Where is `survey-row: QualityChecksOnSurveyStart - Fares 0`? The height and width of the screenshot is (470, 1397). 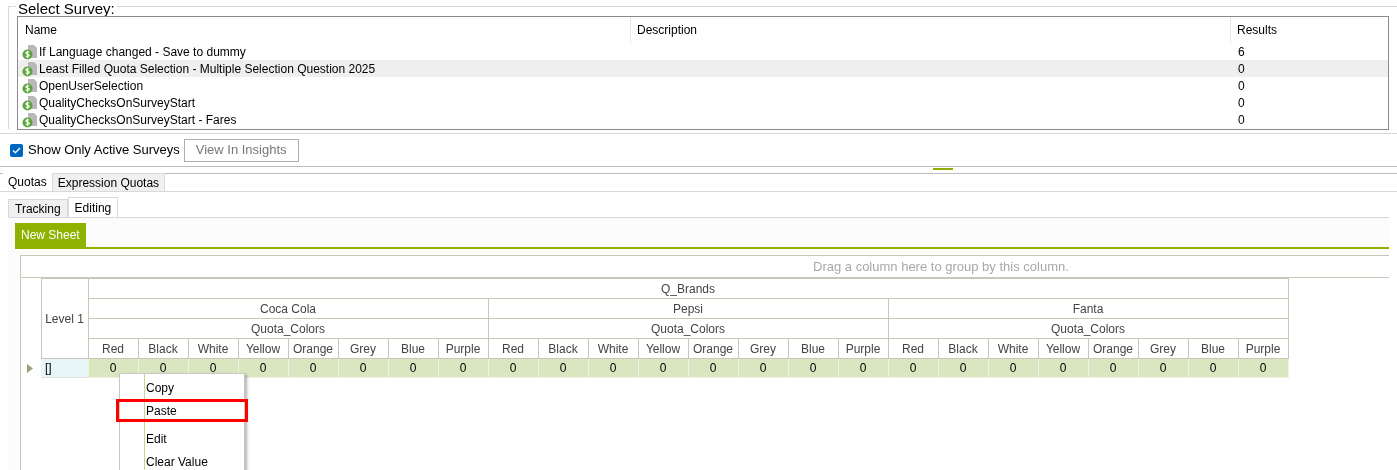 survey-row: QualityChecksOnSurveyStart - Fares 0 is located at coordinates (703, 119).